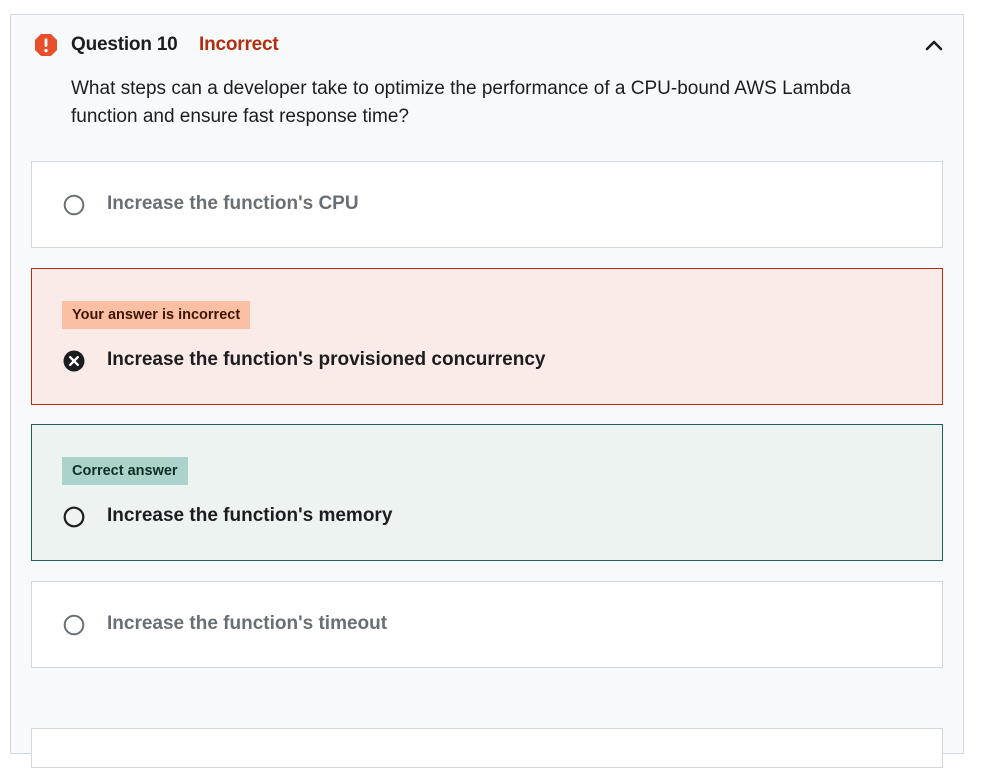 This screenshot has width=993, height=768. I want to click on answer-option-label: Increase the function's memory, so click(250, 515).